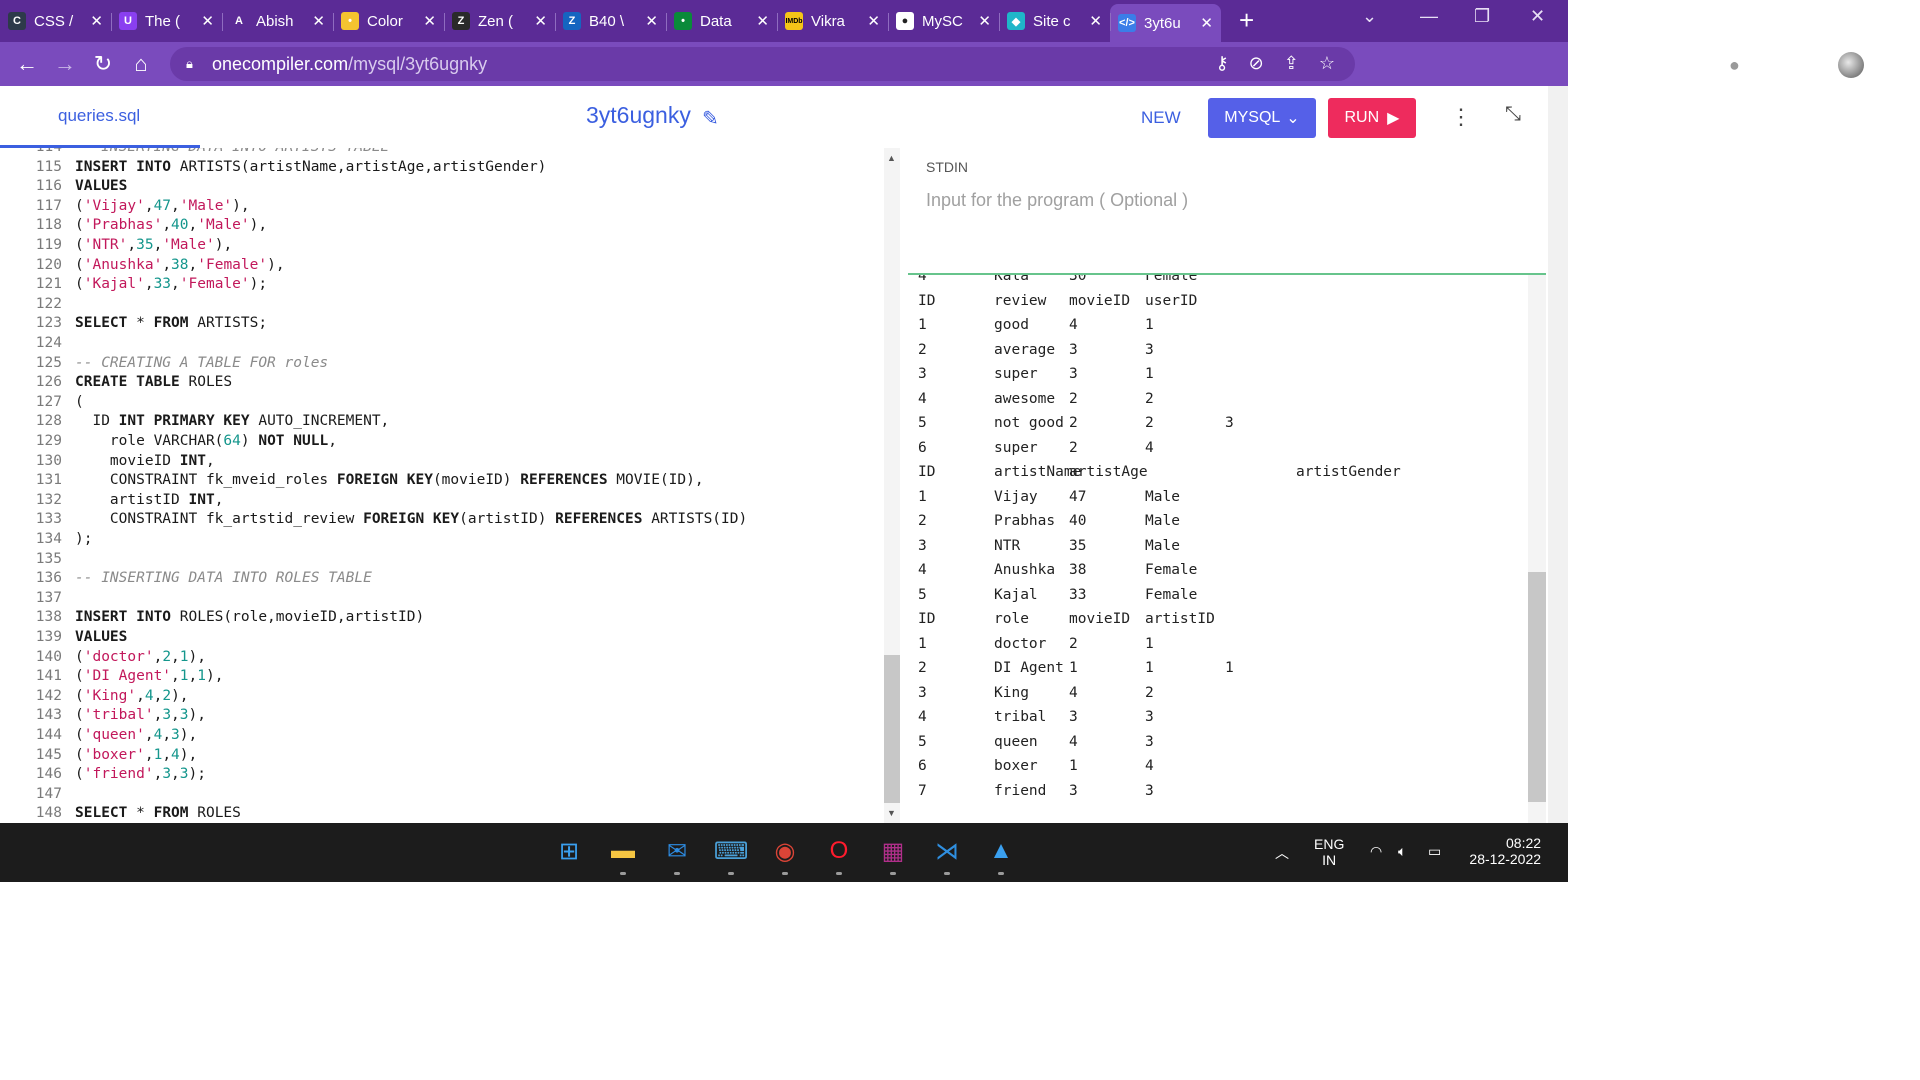 This screenshot has height=1080, width=1920. What do you see at coordinates (1369, 16) in the screenshot?
I see `tab-search-icon: ⌄` at bounding box center [1369, 16].